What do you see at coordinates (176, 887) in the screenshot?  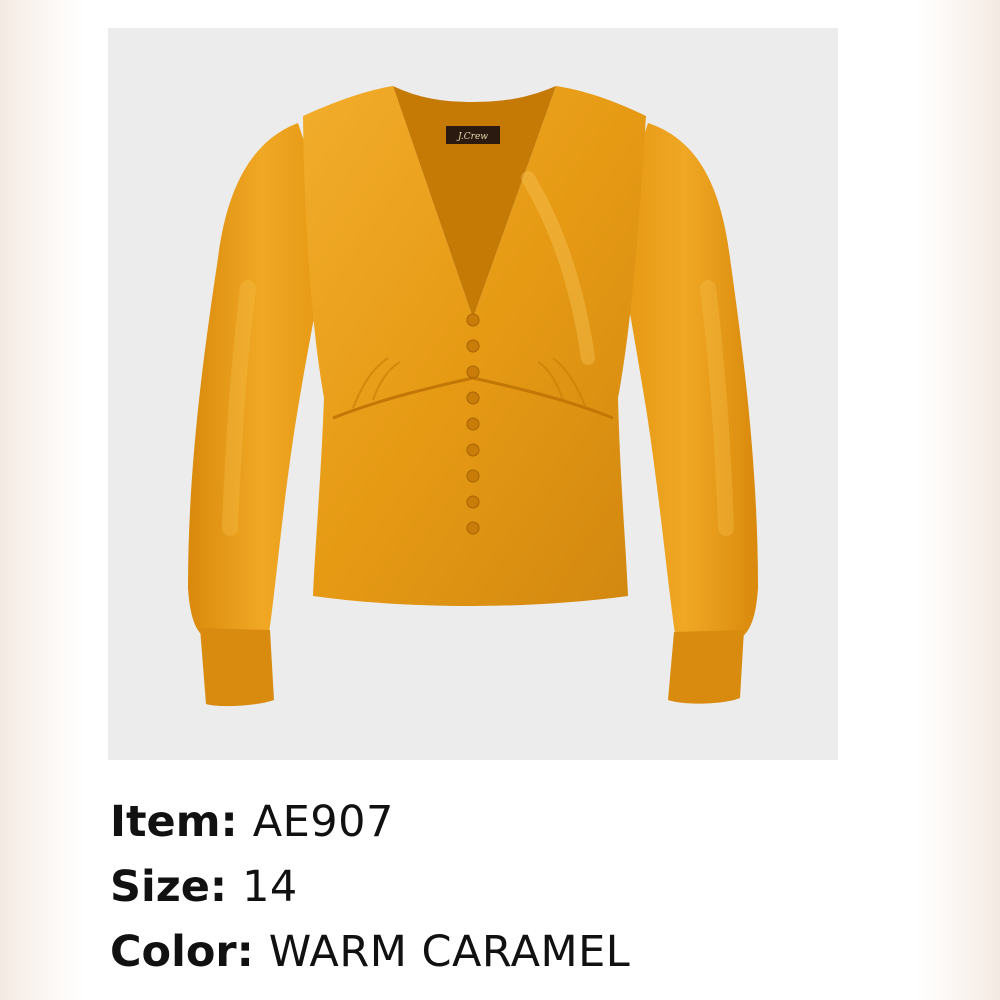 I see `size-label: Size:` at bounding box center [176, 887].